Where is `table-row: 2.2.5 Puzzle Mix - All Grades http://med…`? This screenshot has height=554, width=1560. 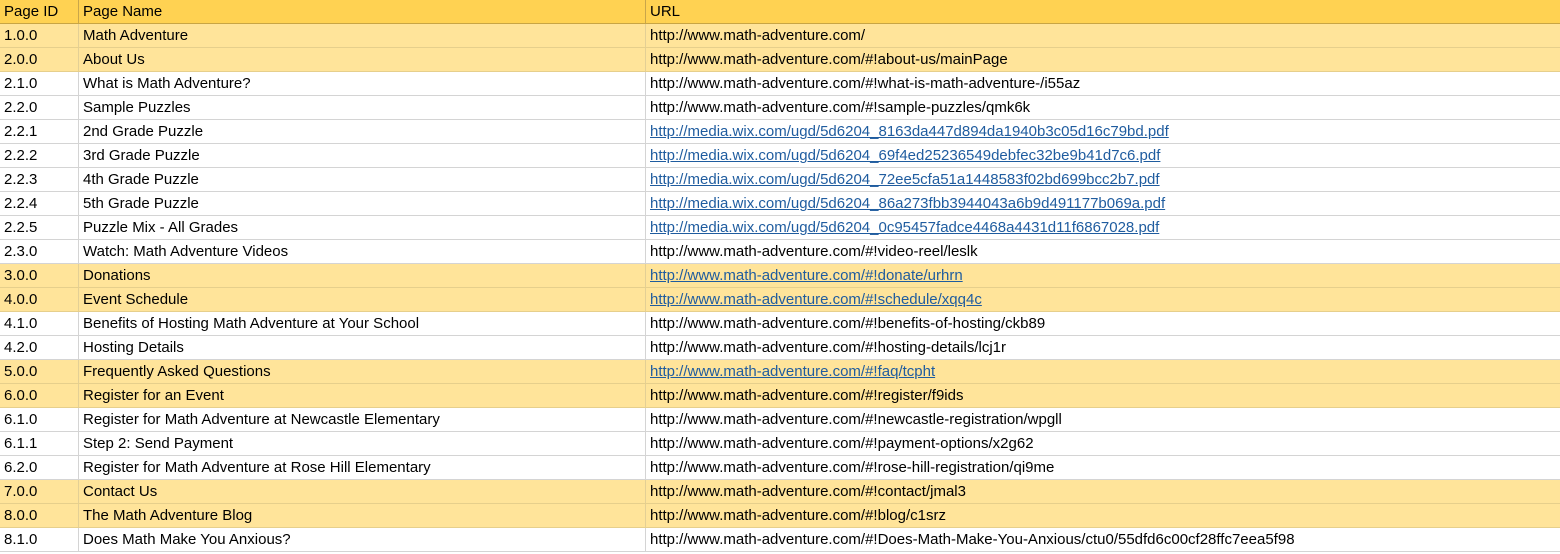 table-row: 2.2.5 Puzzle Mix - All Grades http://med… is located at coordinates (780, 228).